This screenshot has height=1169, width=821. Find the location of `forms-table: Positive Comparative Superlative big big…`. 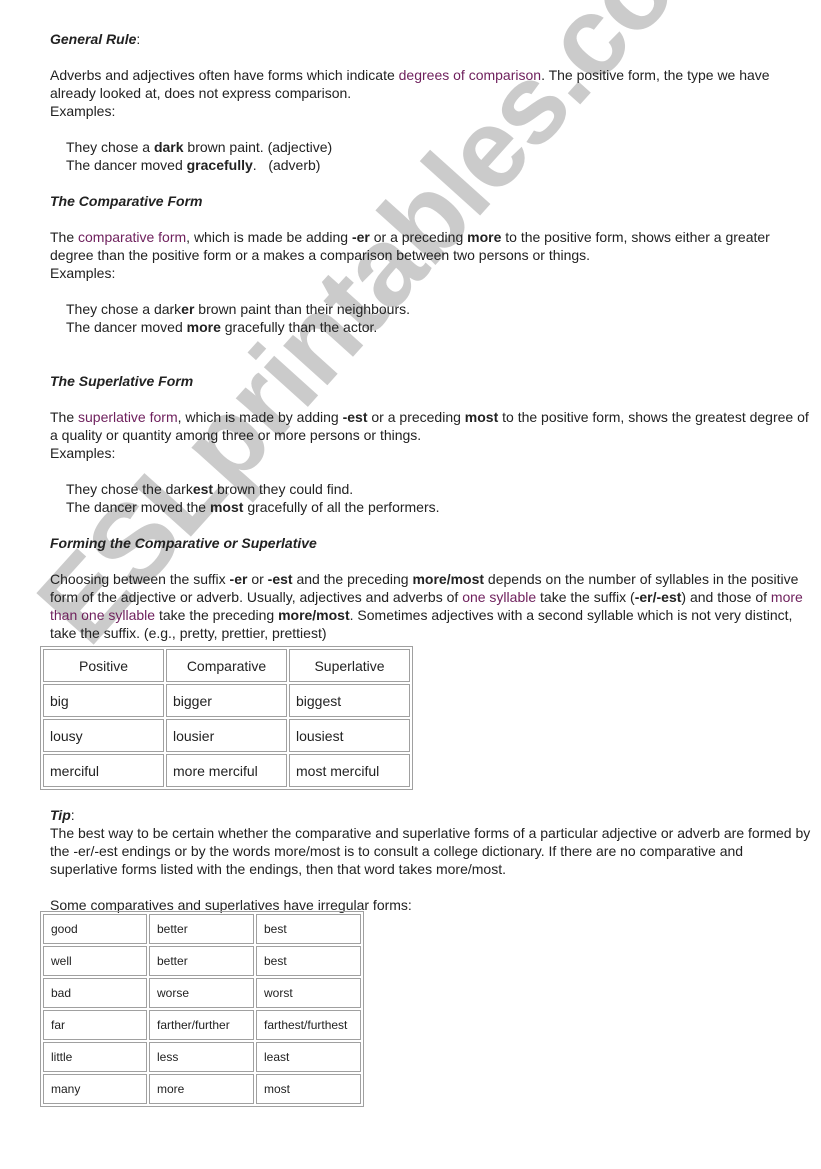

forms-table: Positive Comparative Superlative big big… is located at coordinates (226, 718).